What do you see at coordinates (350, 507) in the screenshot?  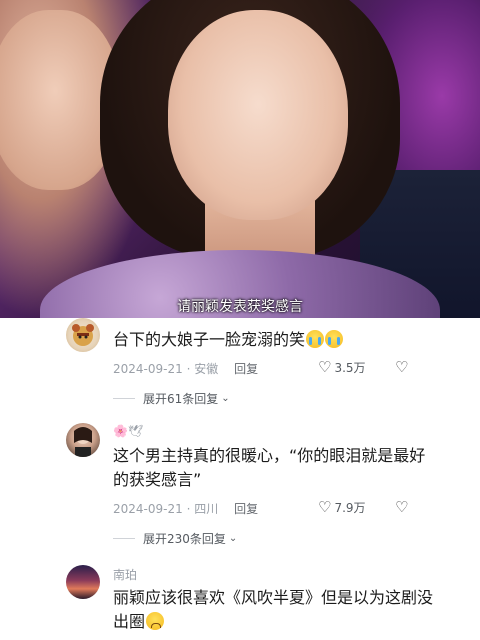 I see `like-count: 7.9万` at bounding box center [350, 507].